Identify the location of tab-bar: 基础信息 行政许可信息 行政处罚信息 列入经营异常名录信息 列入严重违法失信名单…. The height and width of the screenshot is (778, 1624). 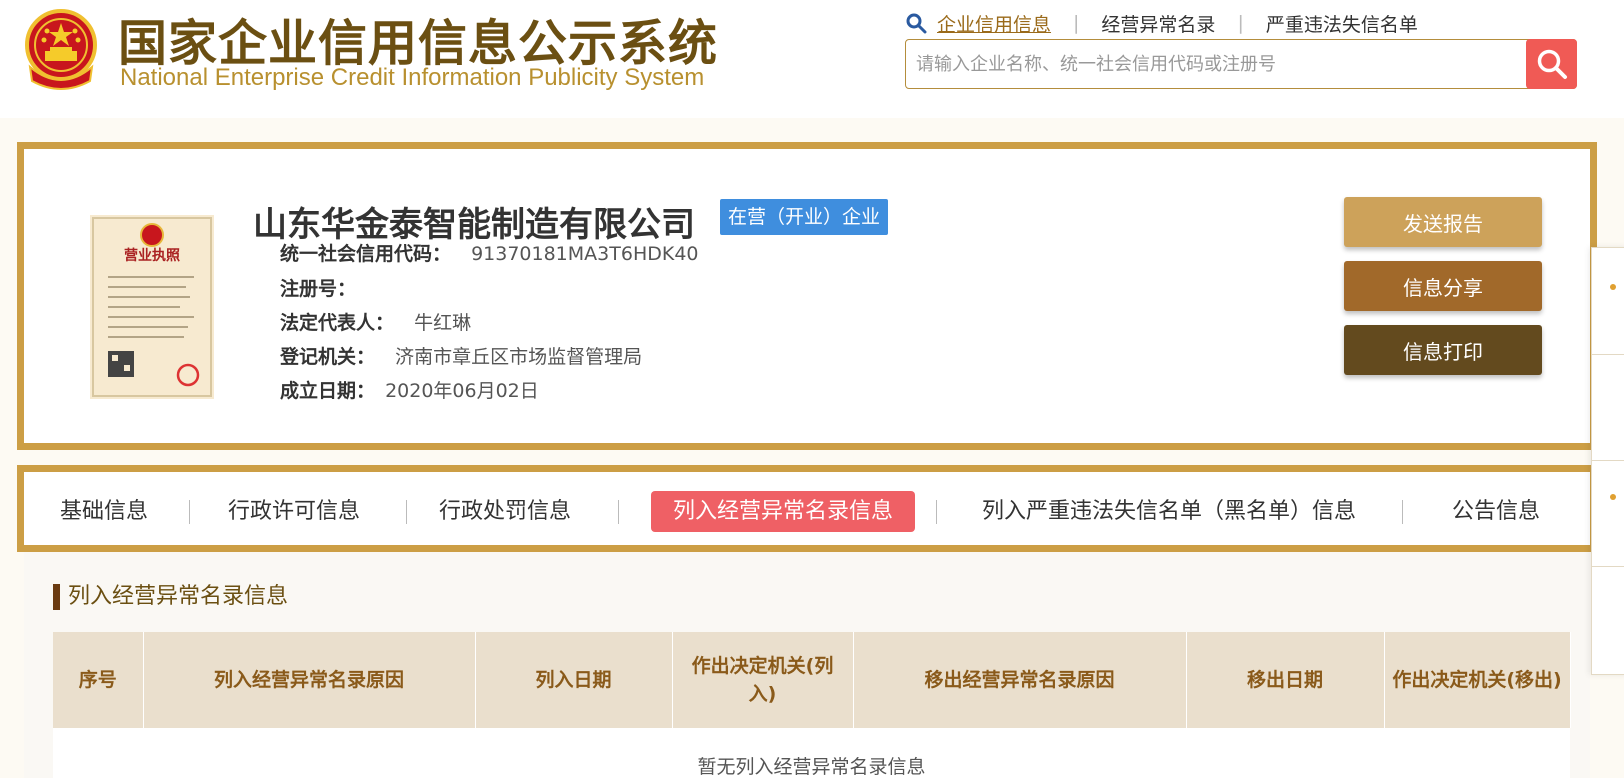
(807, 508).